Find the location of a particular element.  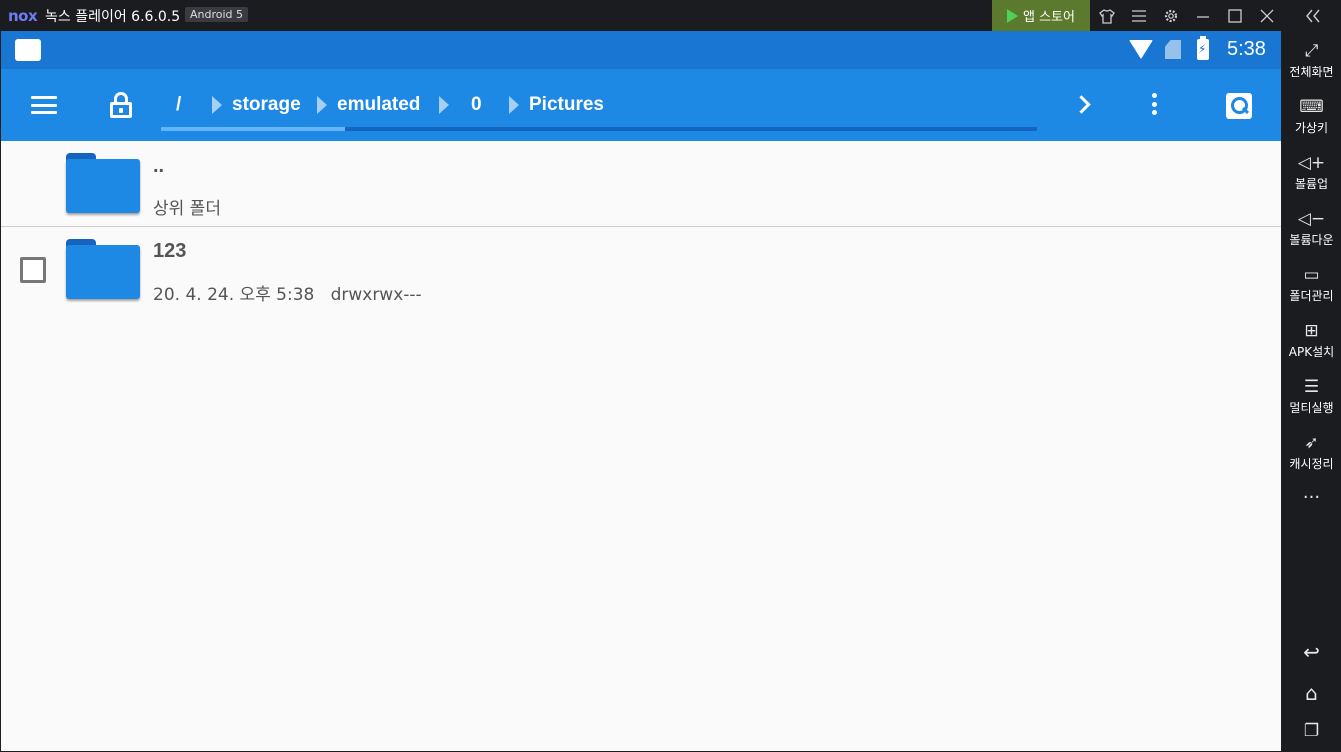

fullscreen-icon: ⤢ is located at coordinates (1311, 51).